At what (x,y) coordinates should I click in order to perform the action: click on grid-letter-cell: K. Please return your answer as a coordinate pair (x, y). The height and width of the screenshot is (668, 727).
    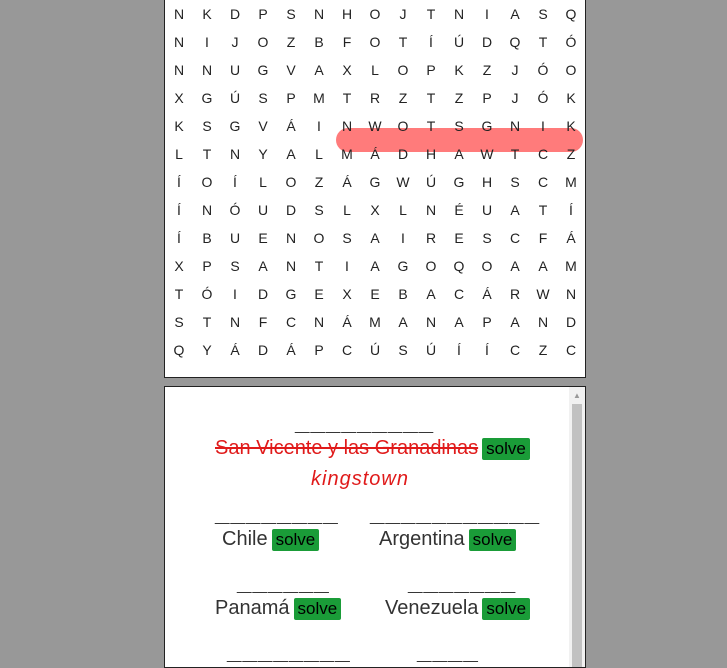
    Looking at the image, I should click on (207, 14).